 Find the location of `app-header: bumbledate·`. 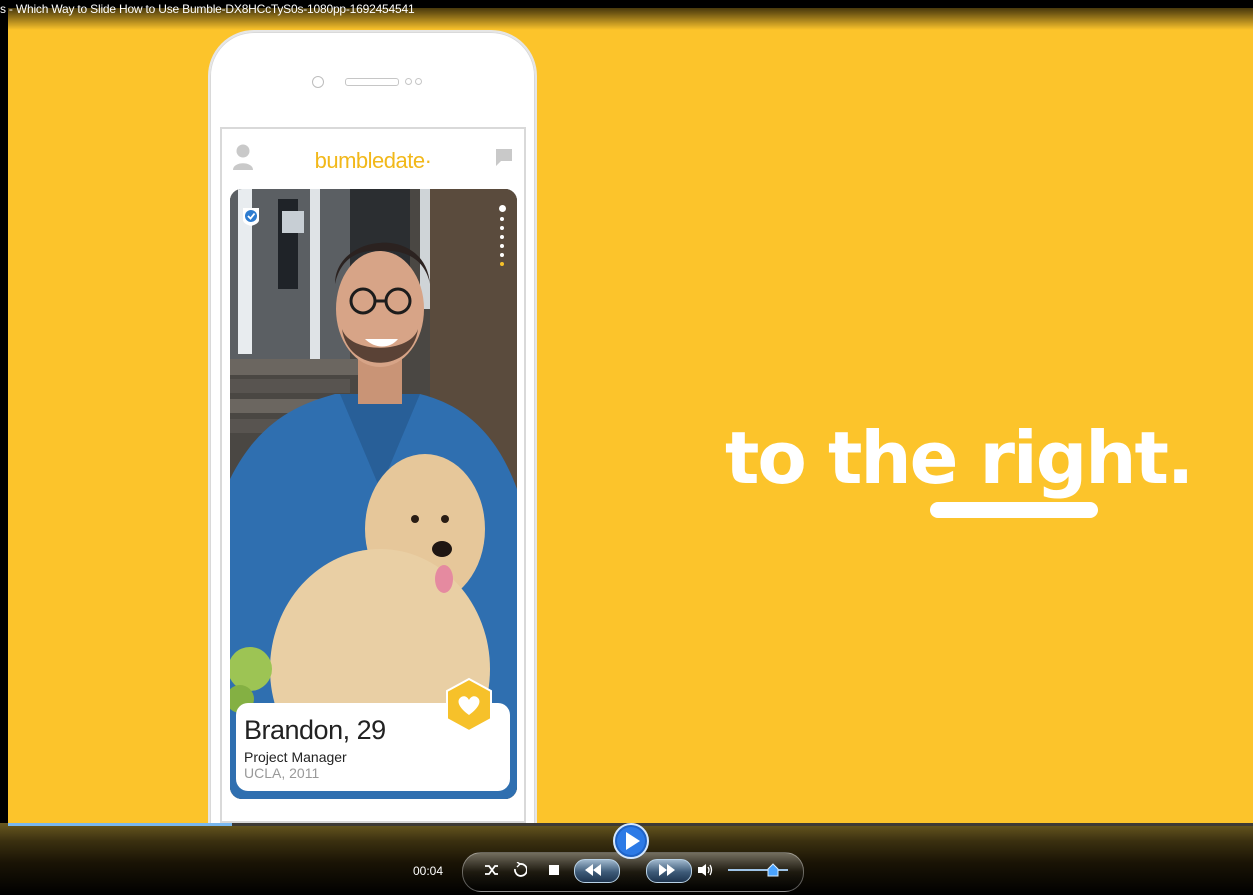

app-header: bumbledate· is located at coordinates (373, 156).